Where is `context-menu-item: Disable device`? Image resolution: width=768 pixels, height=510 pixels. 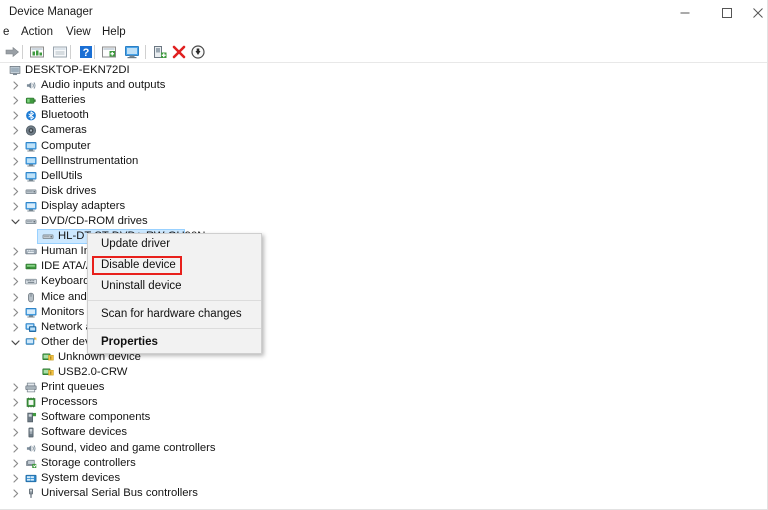
context-menu-item: Disable device is located at coordinates (174, 265).